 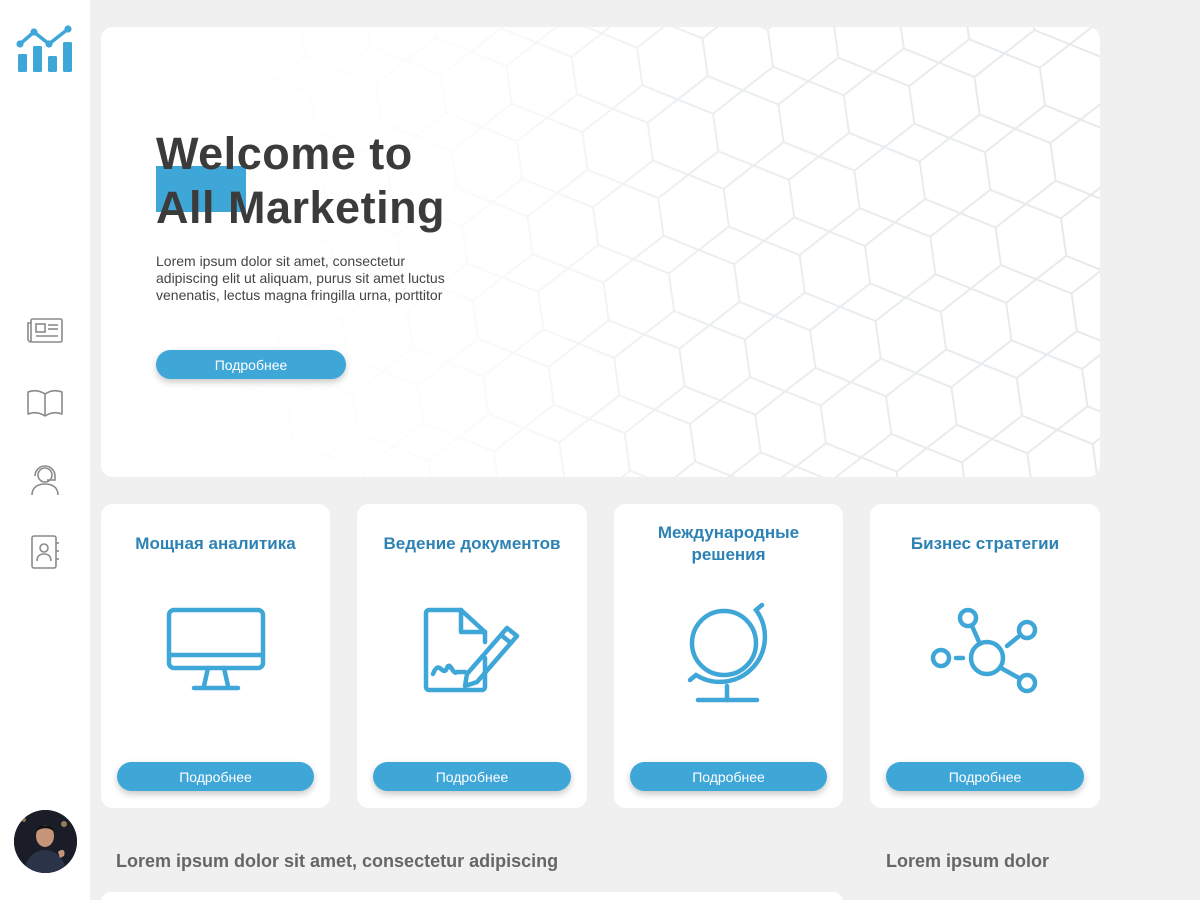 I want to click on analytics-chart-icon, so click(x=45, y=49).